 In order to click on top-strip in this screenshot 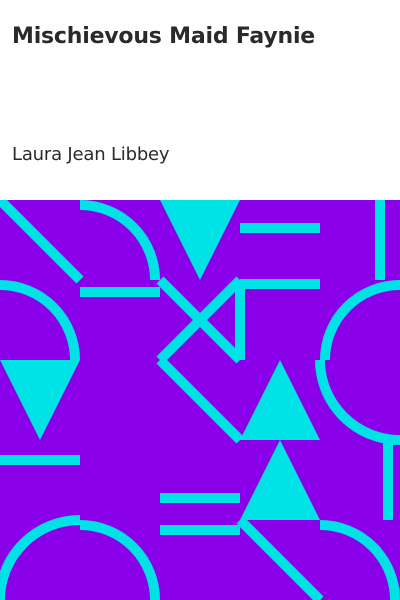, I will do `click(200, 6)`.